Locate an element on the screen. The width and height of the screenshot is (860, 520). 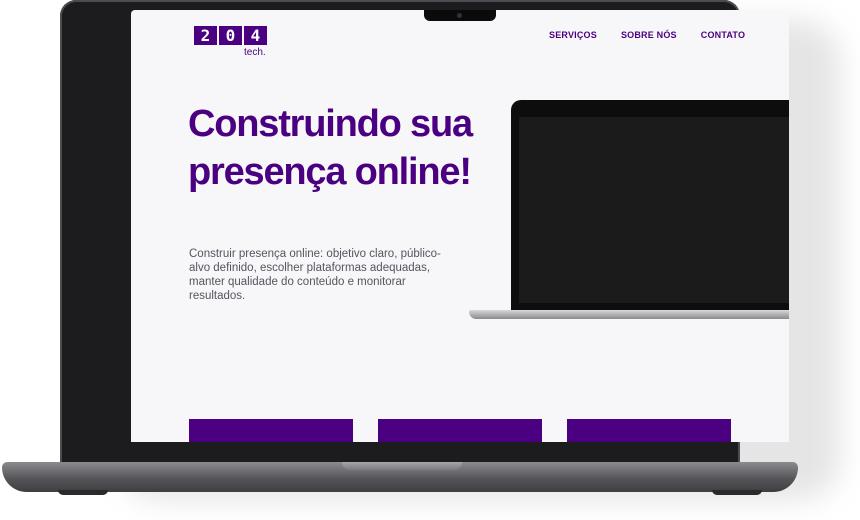
camera-icon is located at coordinates (459, 15).